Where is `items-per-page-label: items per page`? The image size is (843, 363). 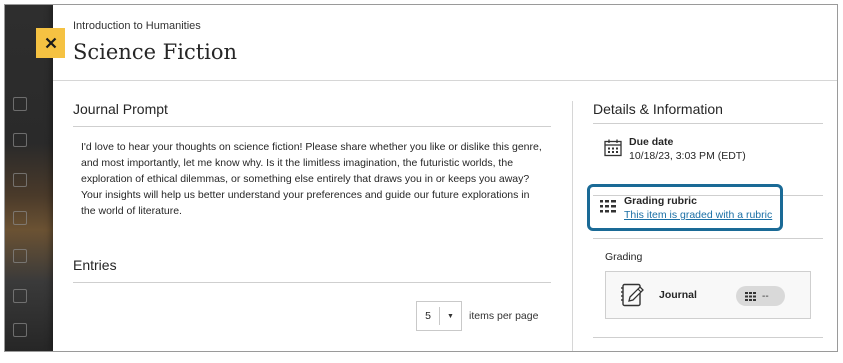
items-per-page-label: items per page is located at coordinates (504, 316).